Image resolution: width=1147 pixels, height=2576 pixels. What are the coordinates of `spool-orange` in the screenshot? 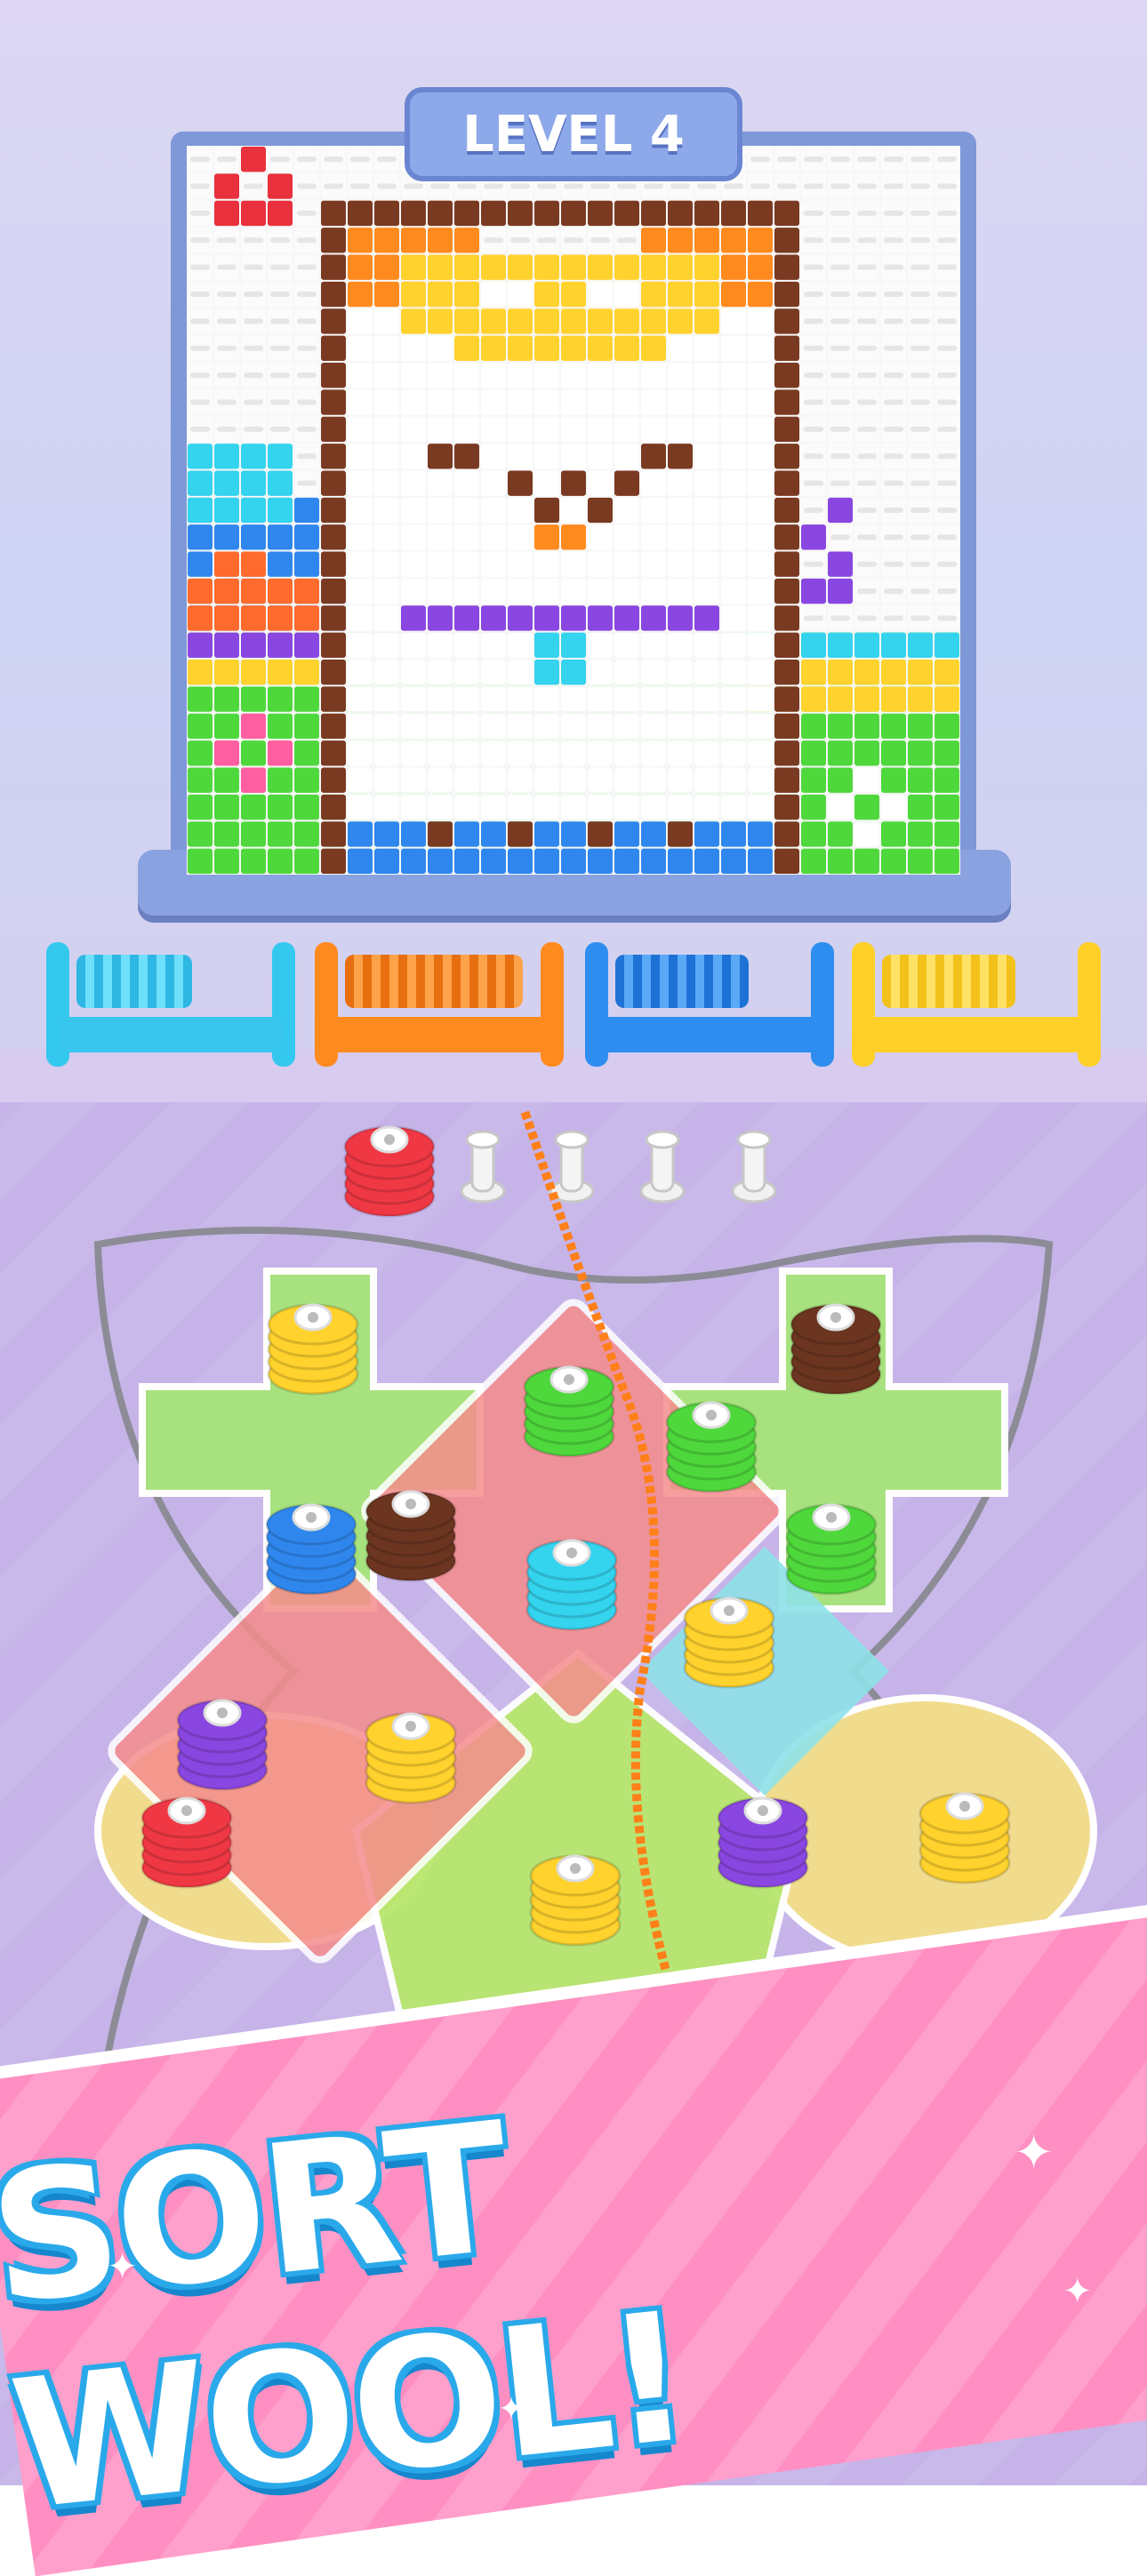 It's located at (439, 1005).